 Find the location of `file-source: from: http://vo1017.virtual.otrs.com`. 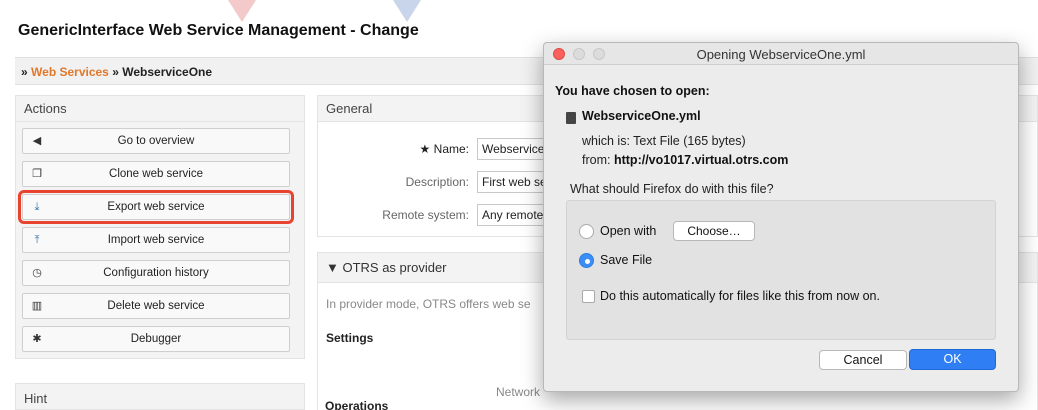

file-source: from: http://vo1017.virtual.otrs.com is located at coordinates (685, 160).